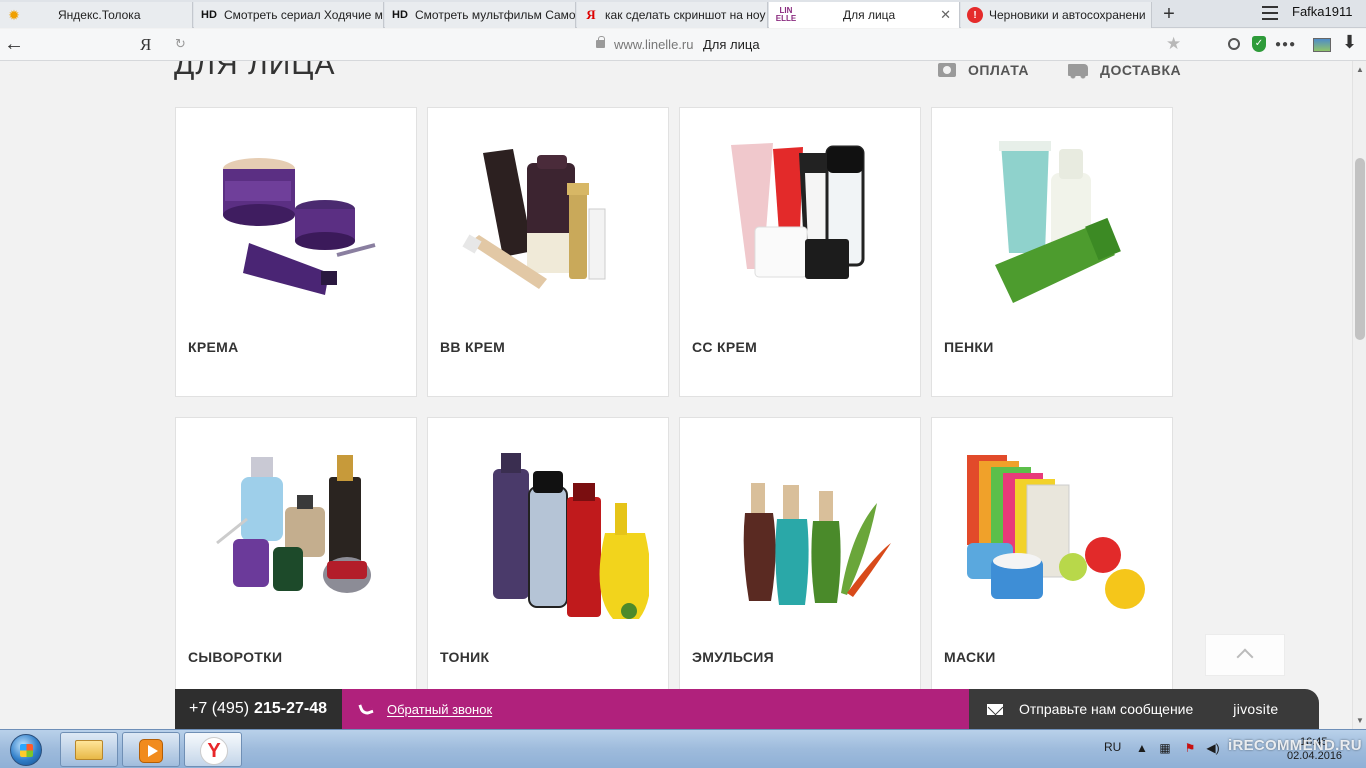 The height and width of the screenshot is (768, 1366). What do you see at coordinates (786, 14) in the screenshot?
I see `linelle-favicon-icon: LIN ELLE` at bounding box center [786, 14].